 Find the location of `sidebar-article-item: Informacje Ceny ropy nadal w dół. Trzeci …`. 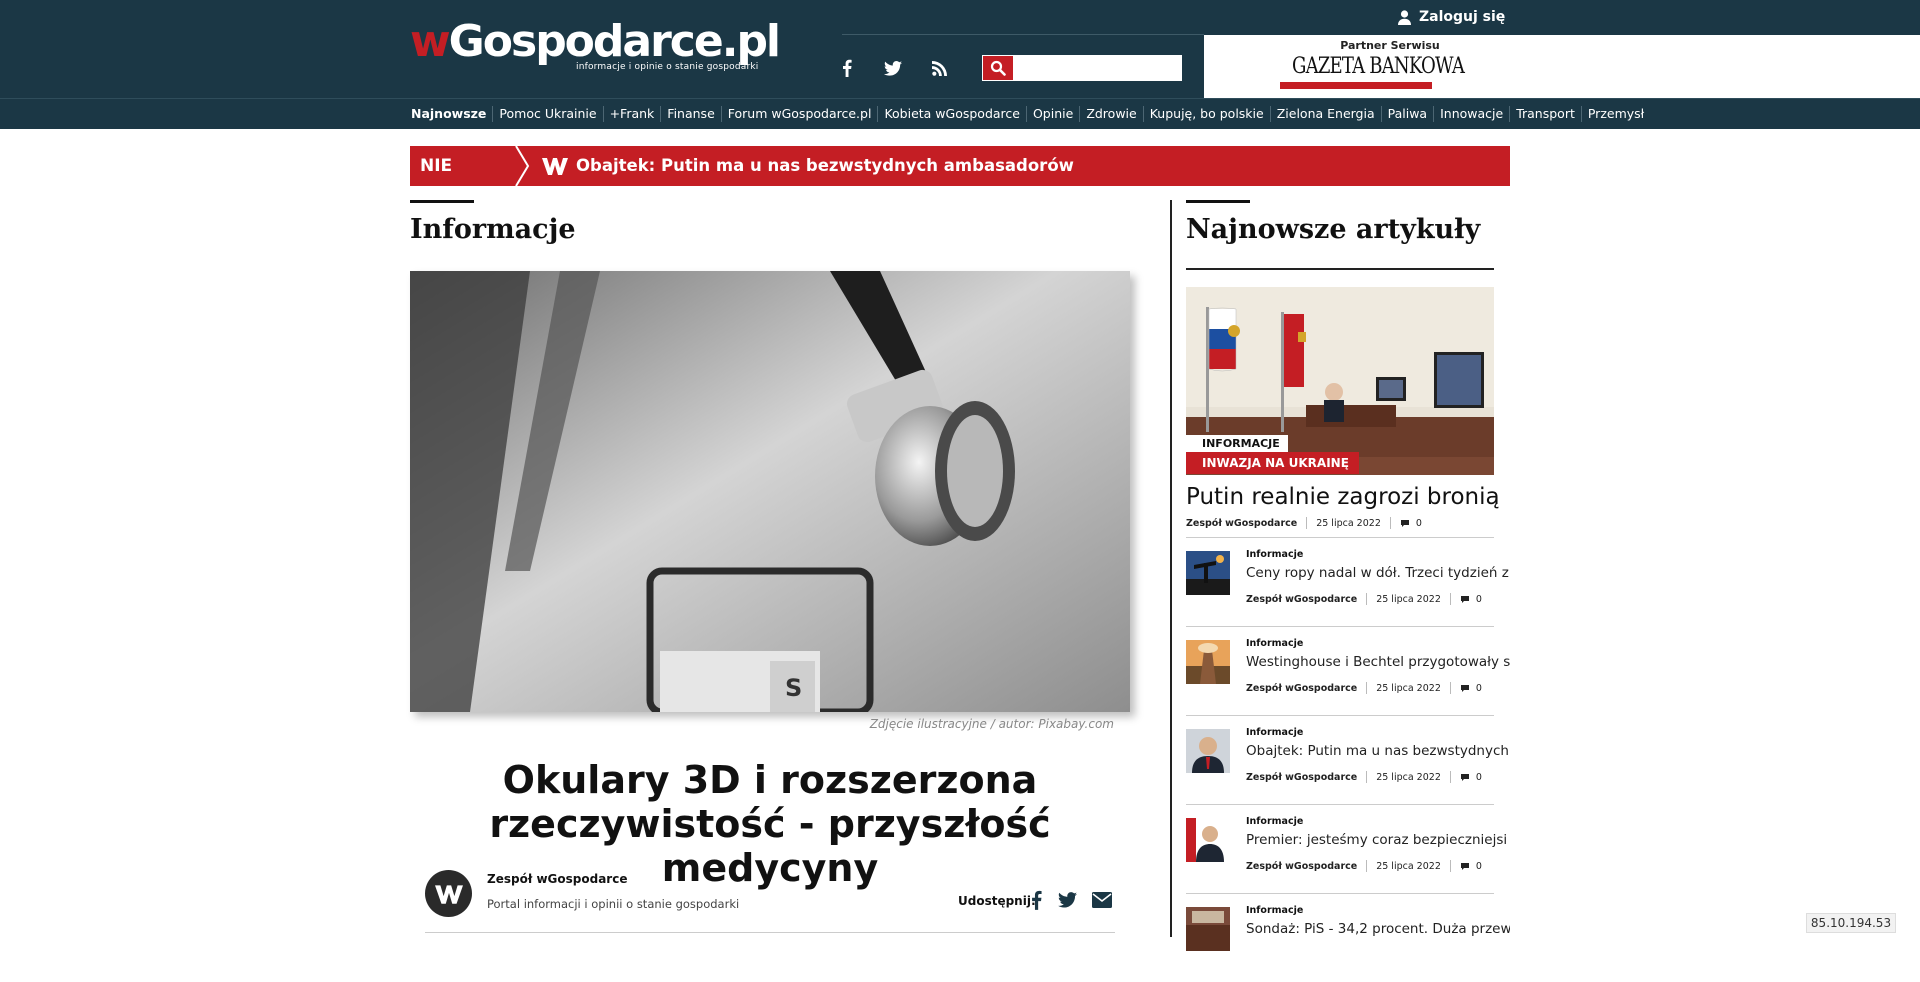

sidebar-article-item: Informacje Ceny ropy nadal w dół. Trzeci … is located at coordinates (1348, 581).